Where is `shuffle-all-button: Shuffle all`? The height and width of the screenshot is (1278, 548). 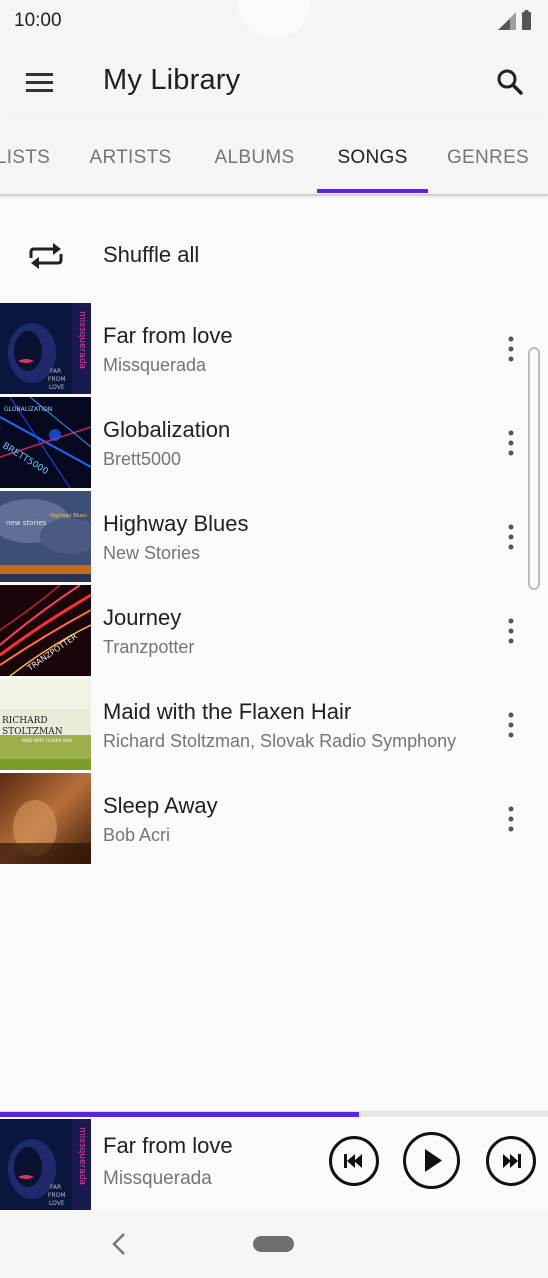
shuffle-all-button: Shuffle all is located at coordinates (274, 256).